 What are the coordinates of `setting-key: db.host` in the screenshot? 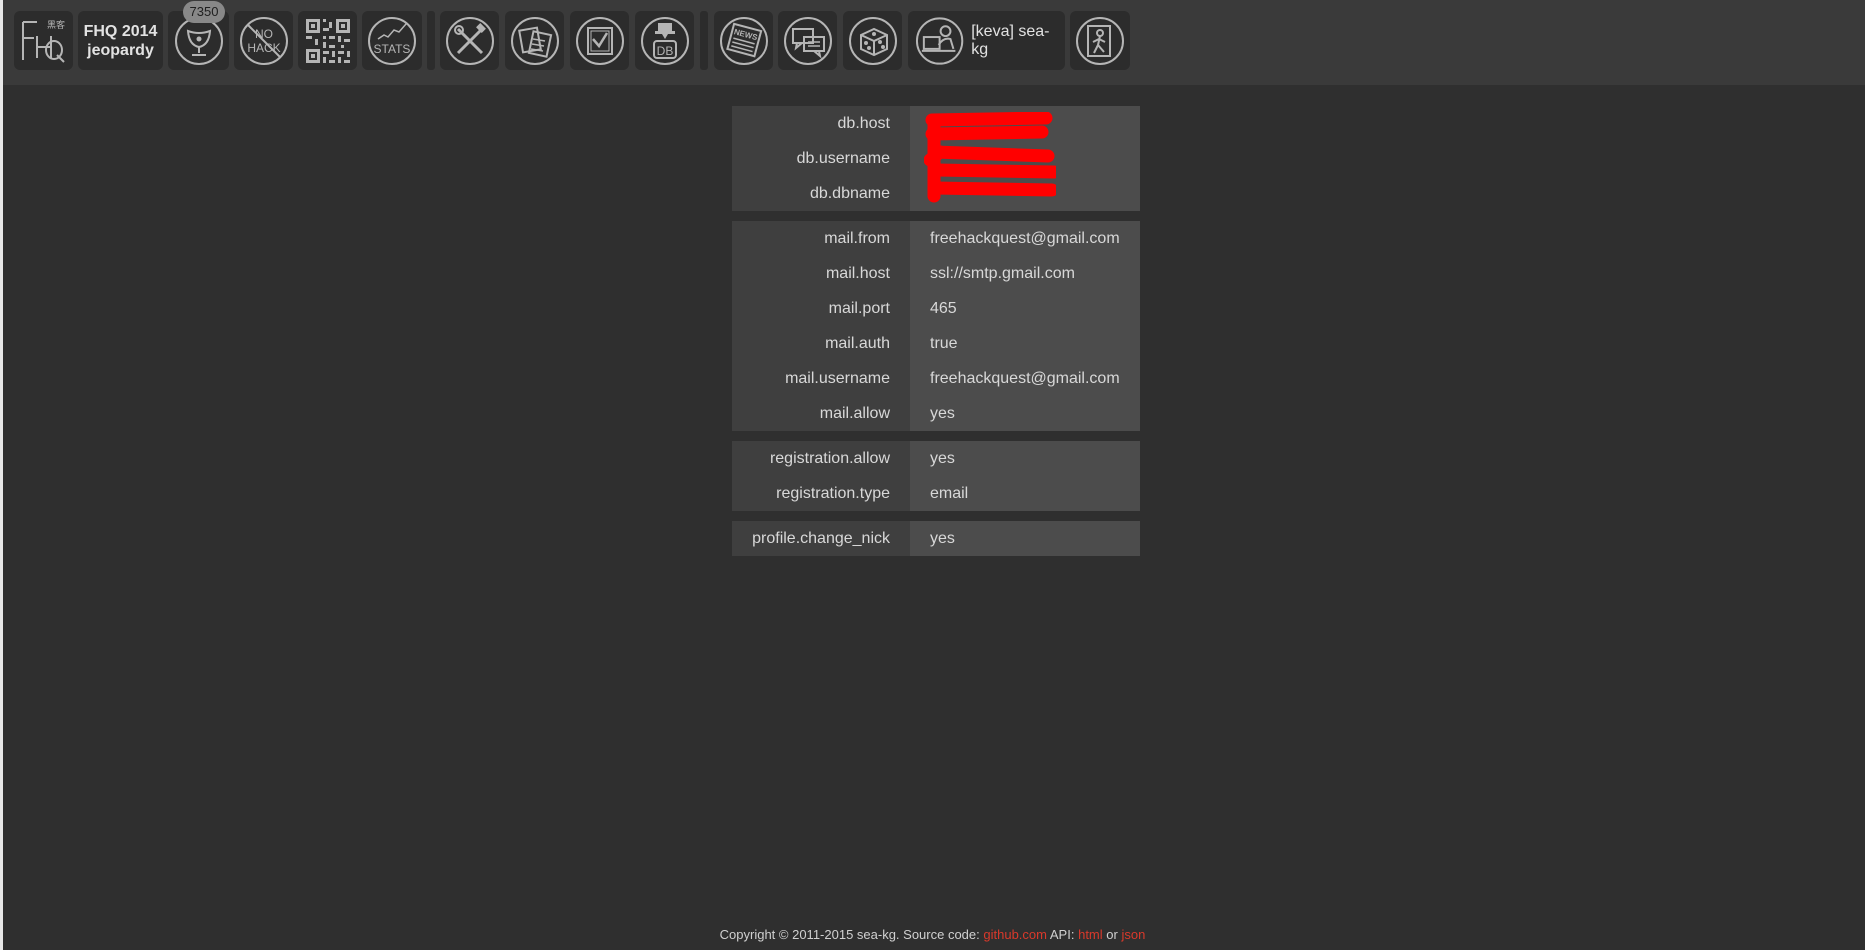 It's located at (821, 123).